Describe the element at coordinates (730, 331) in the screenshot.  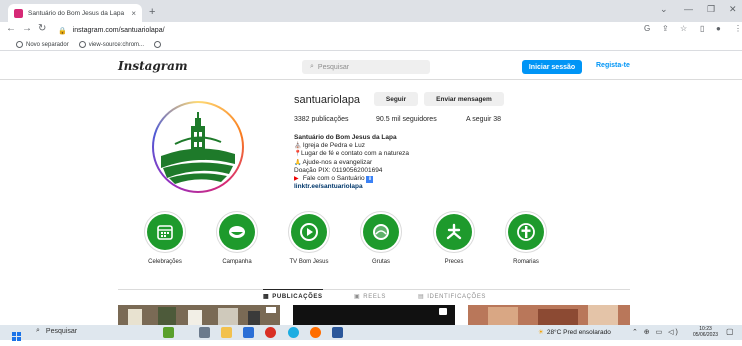
I see `notification-icon: ▢` at that location.